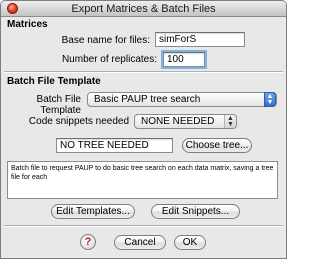 This screenshot has height=259, width=320. What do you see at coordinates (27, 24) in the screenshot?
I see `matrices-heading: Matrices` at bounding box center [27, 24].